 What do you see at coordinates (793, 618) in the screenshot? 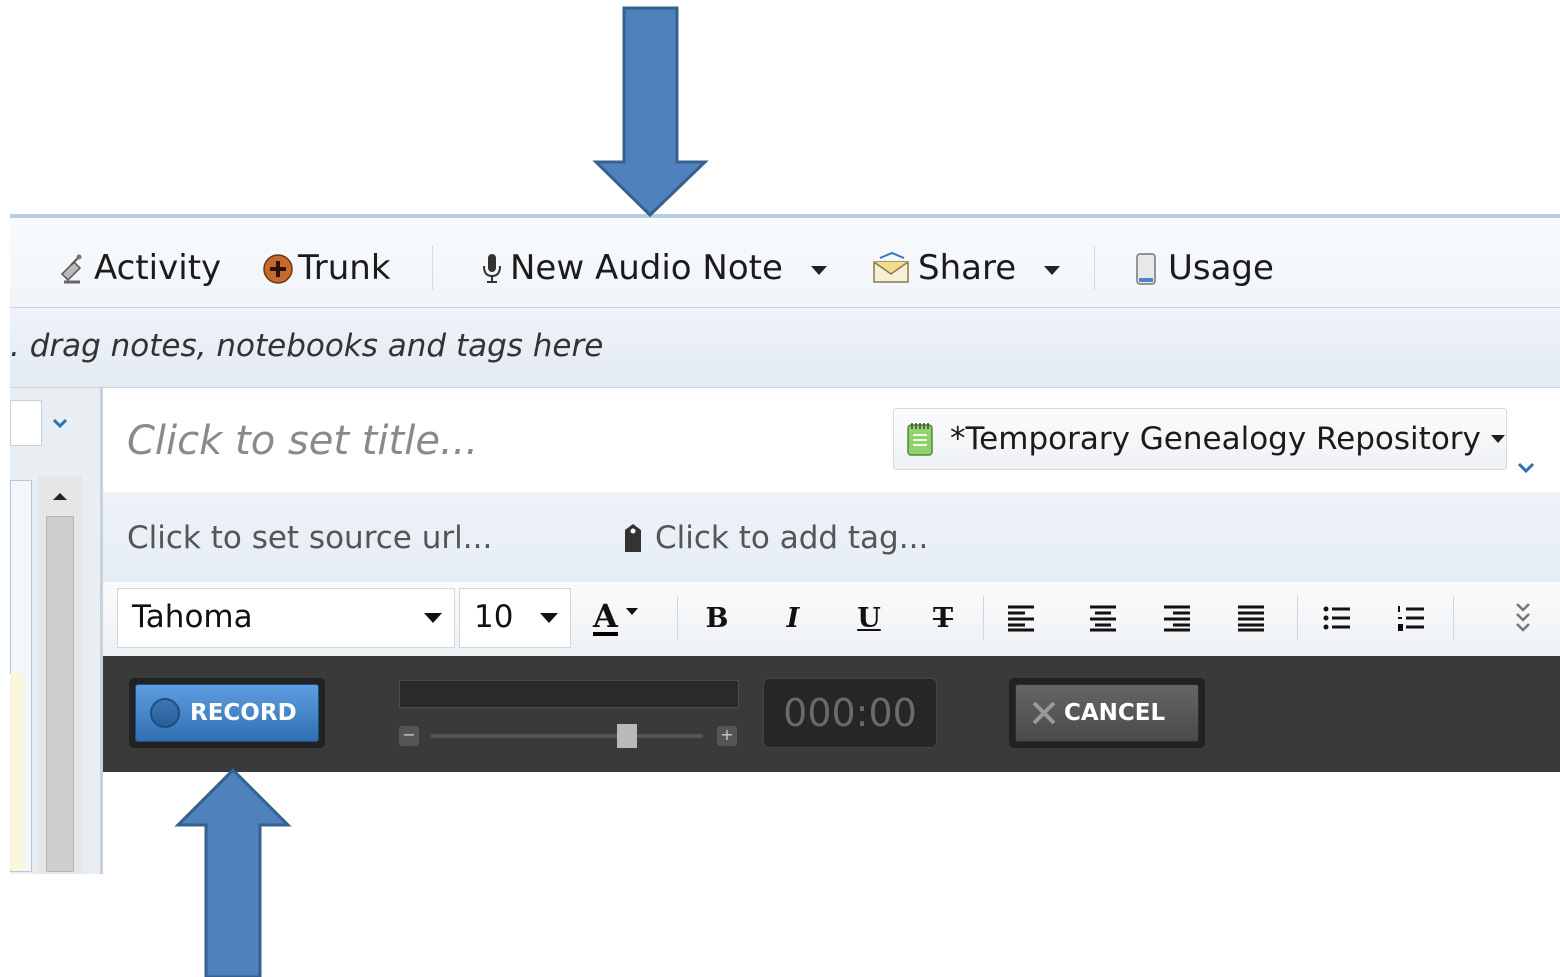
I see `italic-button: I` at bounding box center [793, 618].